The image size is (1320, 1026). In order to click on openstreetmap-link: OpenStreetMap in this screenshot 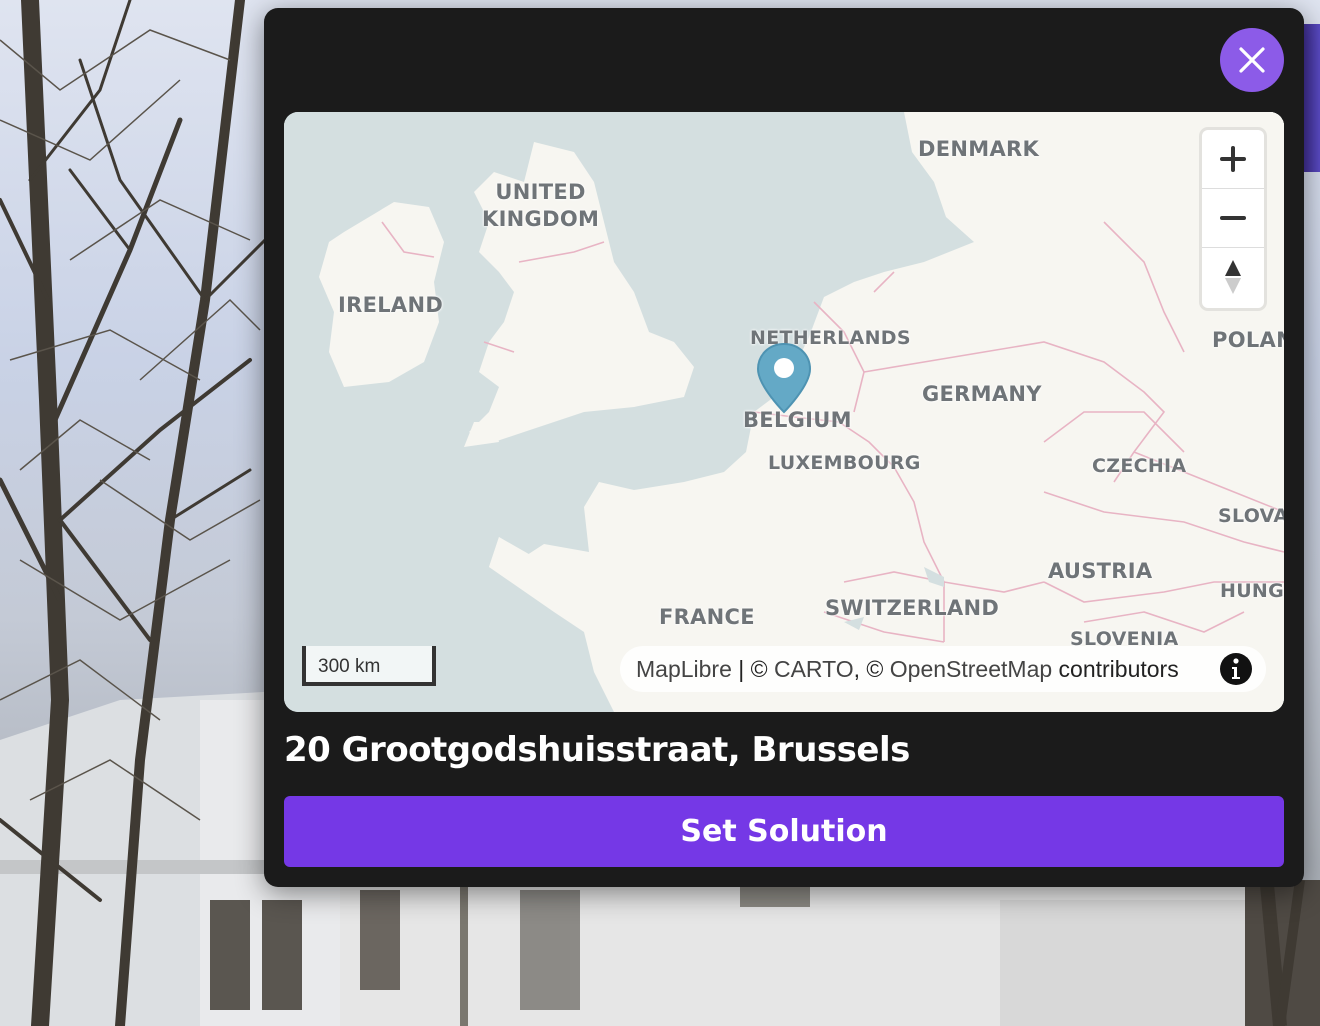, I will do `click(971, 669)`.